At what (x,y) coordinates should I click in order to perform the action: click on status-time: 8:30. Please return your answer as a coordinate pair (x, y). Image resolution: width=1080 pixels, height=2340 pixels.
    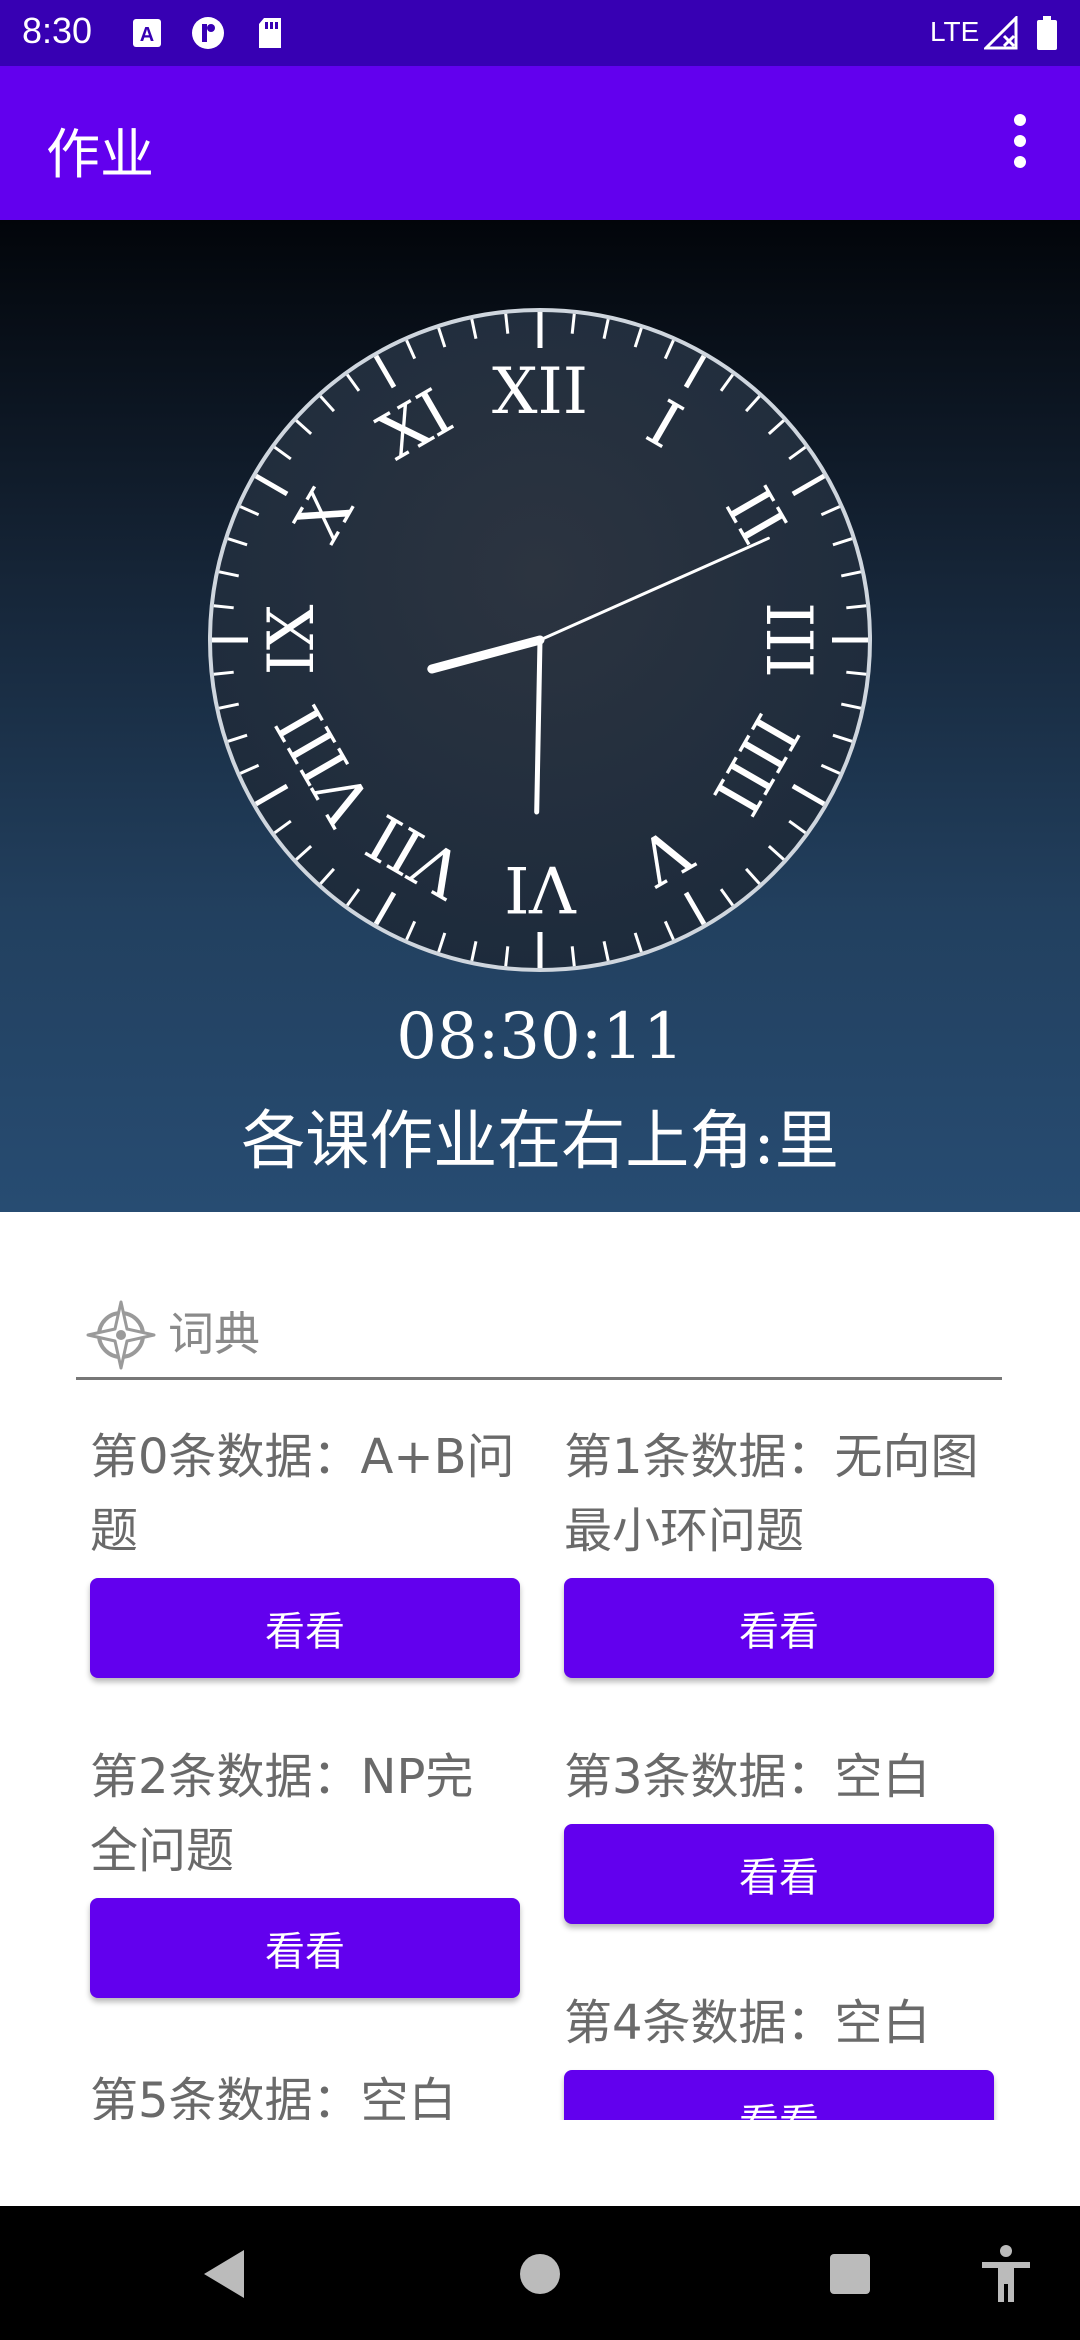
    Looking at the image, I should click on (57, 30).